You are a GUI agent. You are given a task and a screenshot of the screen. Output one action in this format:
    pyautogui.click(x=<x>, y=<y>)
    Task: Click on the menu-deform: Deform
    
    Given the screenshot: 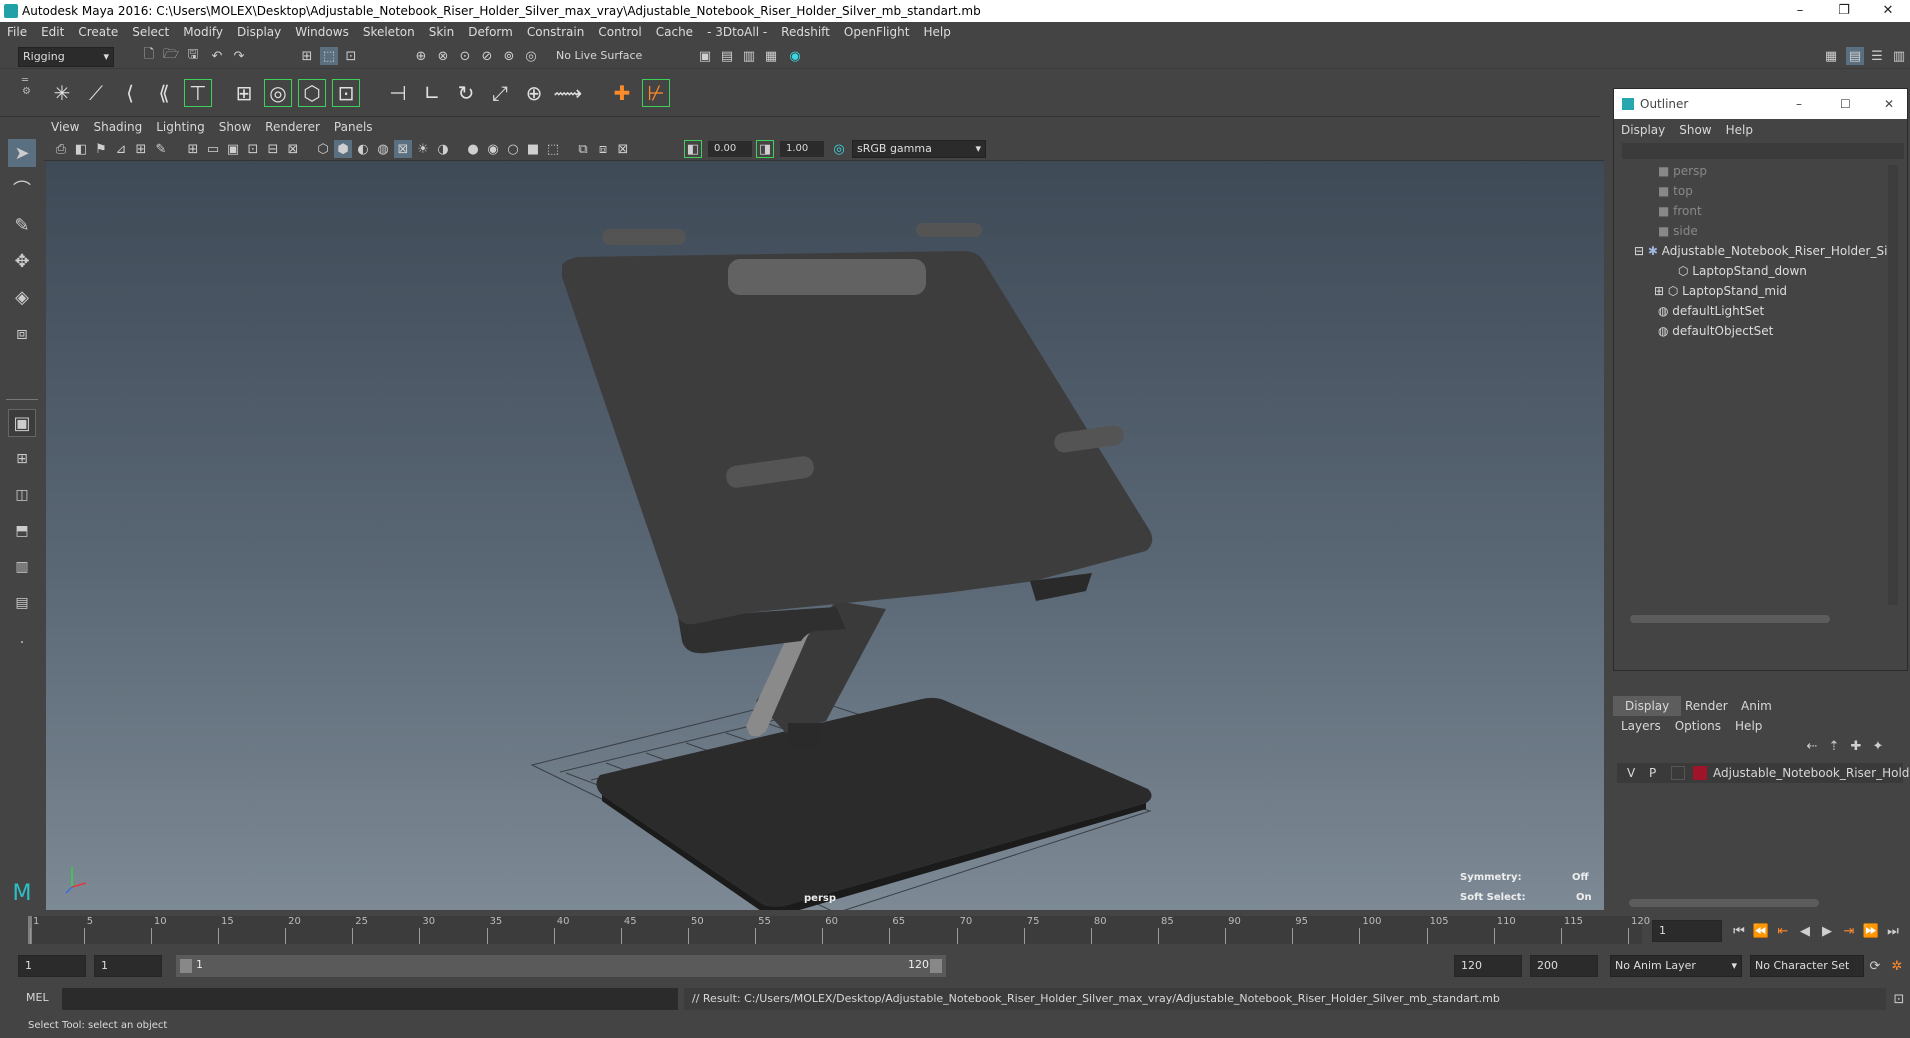 What is the action you would take?
    pyautogui.click(x=490, y=32)
    